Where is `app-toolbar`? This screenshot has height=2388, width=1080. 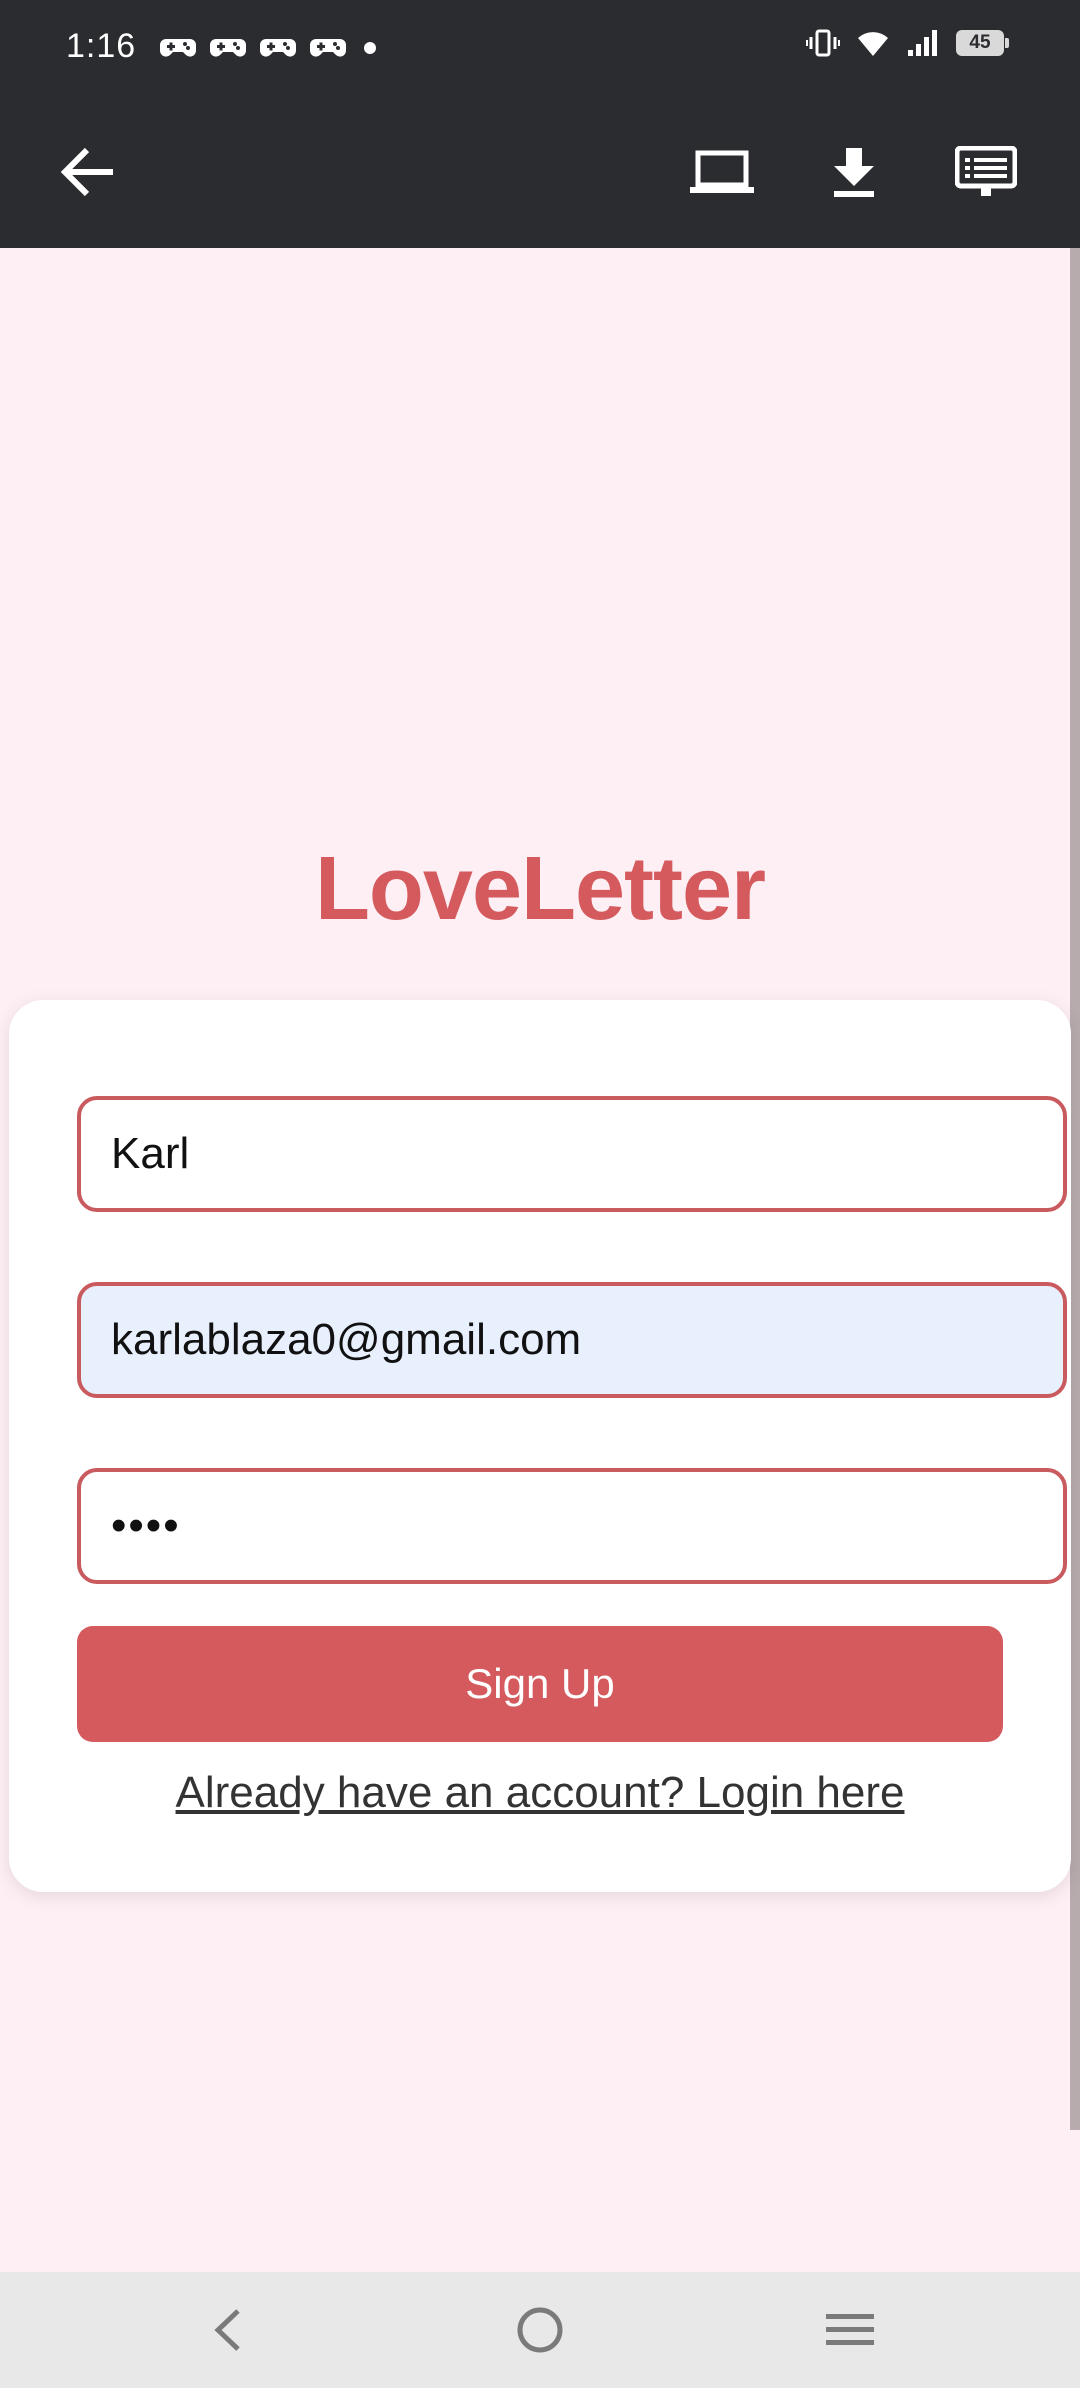
app-toolbar is located at coordinates (540, 172).